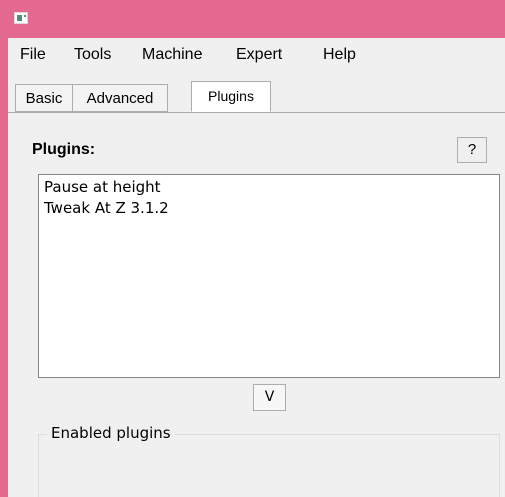  I want to click on tab-basic: Basic, so click(44, 98).